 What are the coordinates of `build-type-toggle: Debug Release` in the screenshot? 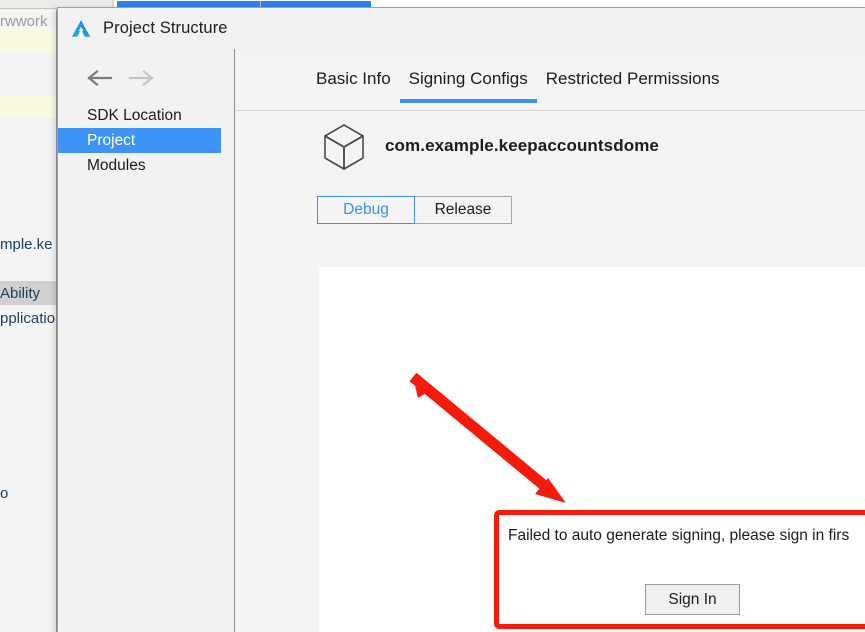 It's located at (414, 210).